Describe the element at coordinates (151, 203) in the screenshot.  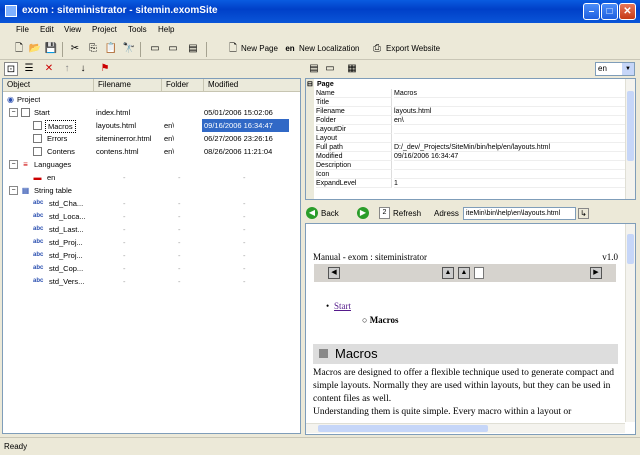
I see `tree-row-string: abc std_Cha... - - -` at that location.